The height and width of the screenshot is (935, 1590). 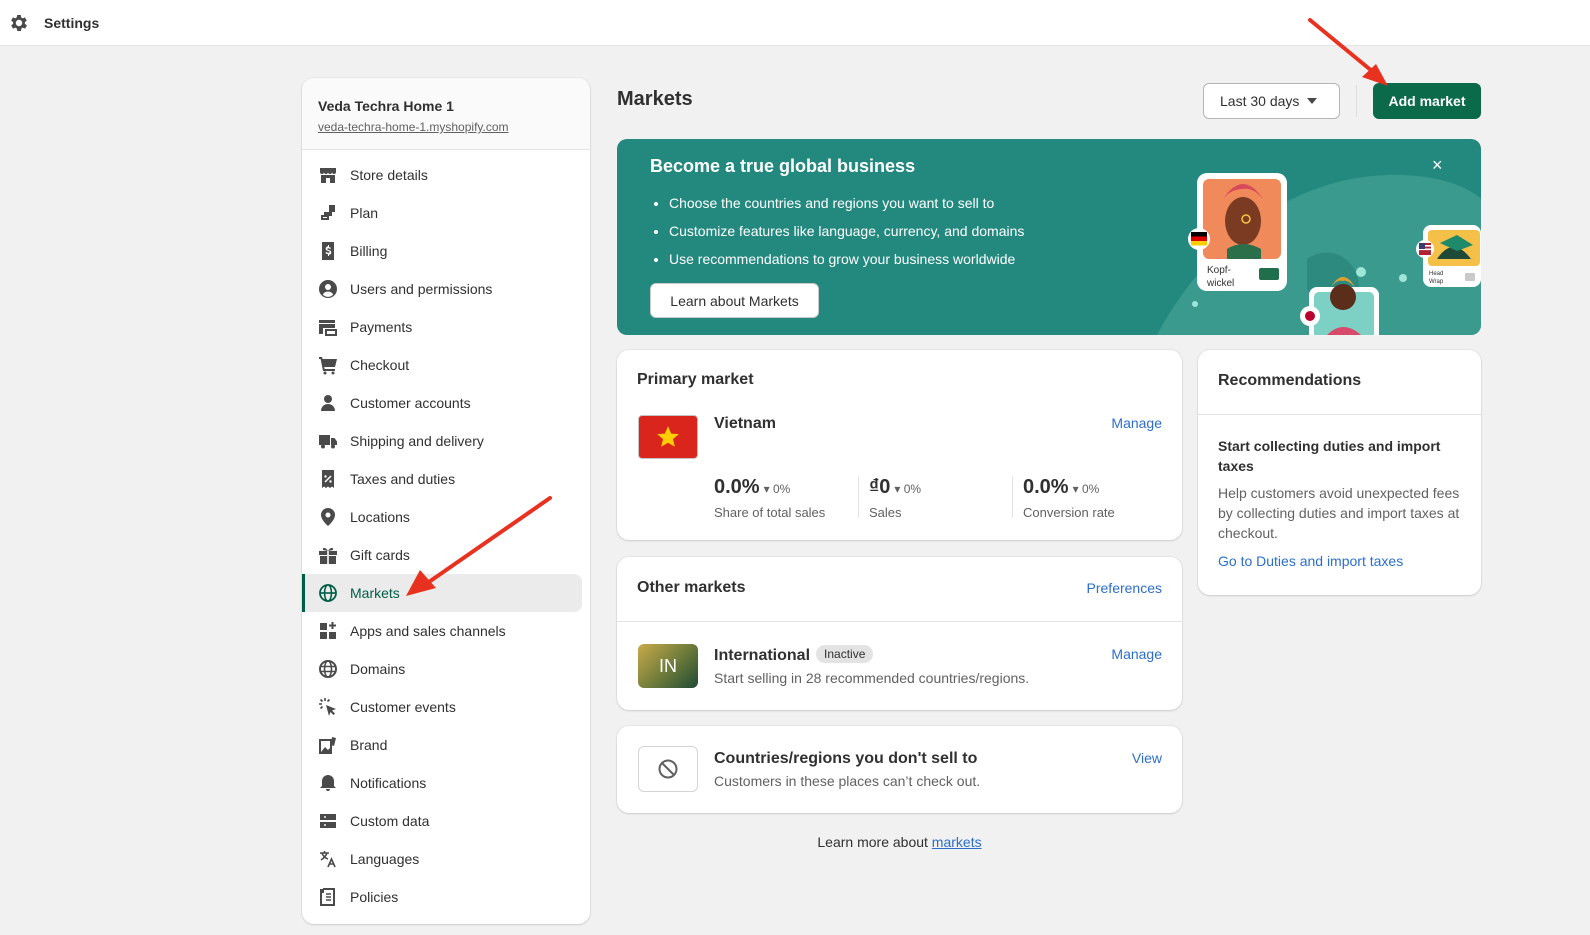 I want to click on store-url-link: veda-techra-home-1.myshopify.com, so click(x=446, y=127).